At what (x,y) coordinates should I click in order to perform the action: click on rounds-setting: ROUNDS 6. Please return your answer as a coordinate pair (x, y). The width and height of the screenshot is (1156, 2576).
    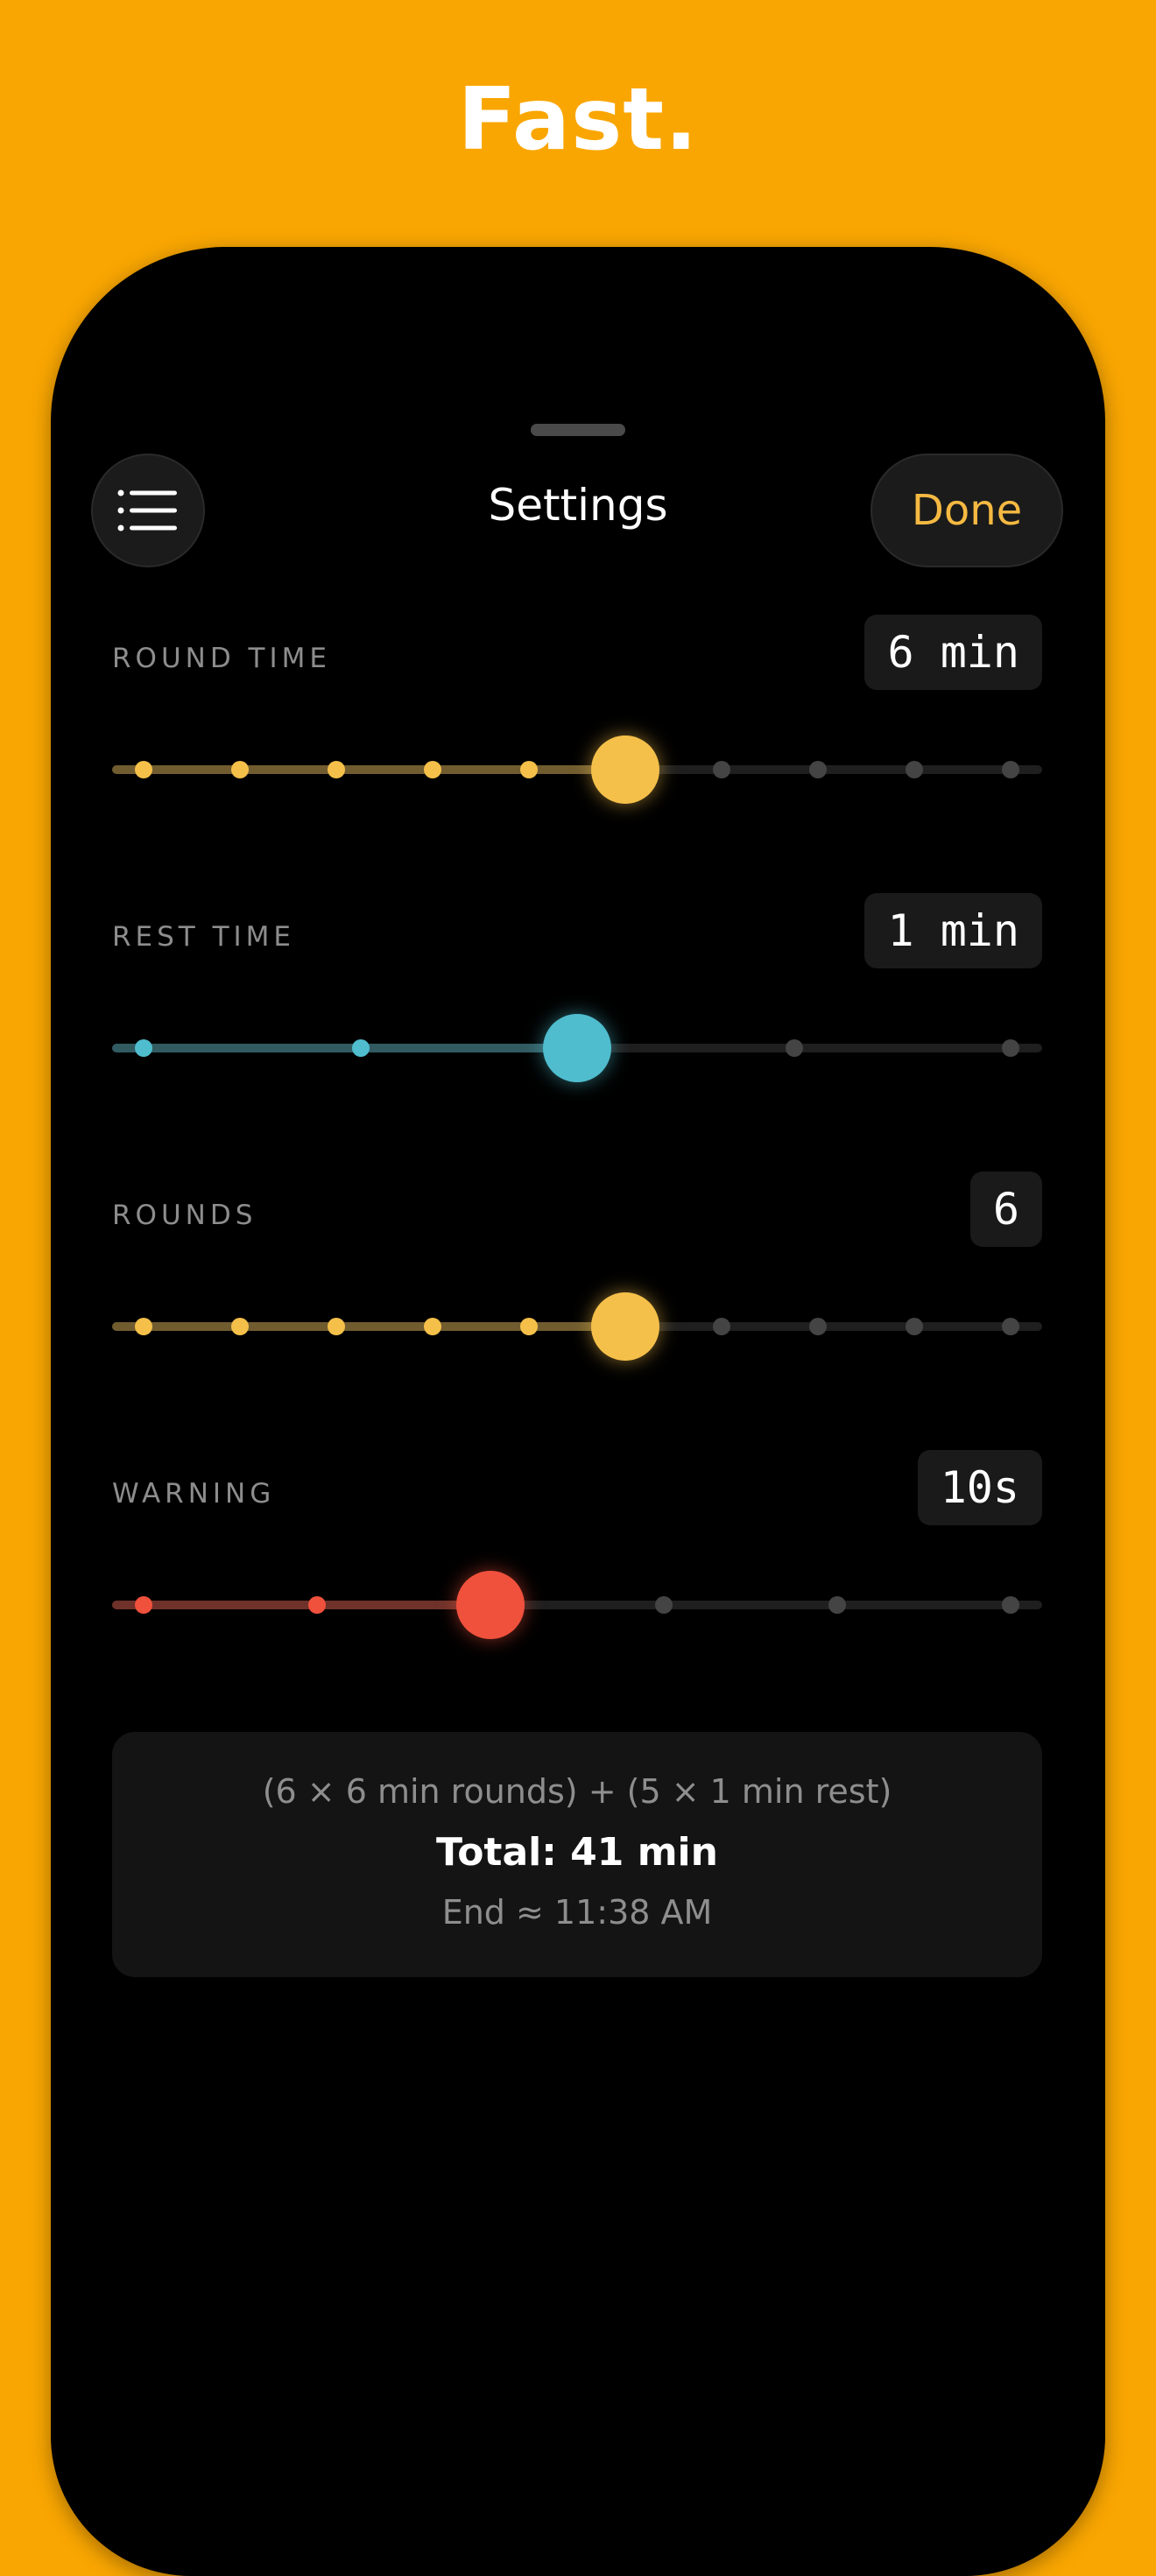
    Looking at the image, I should click on (577, 1266).